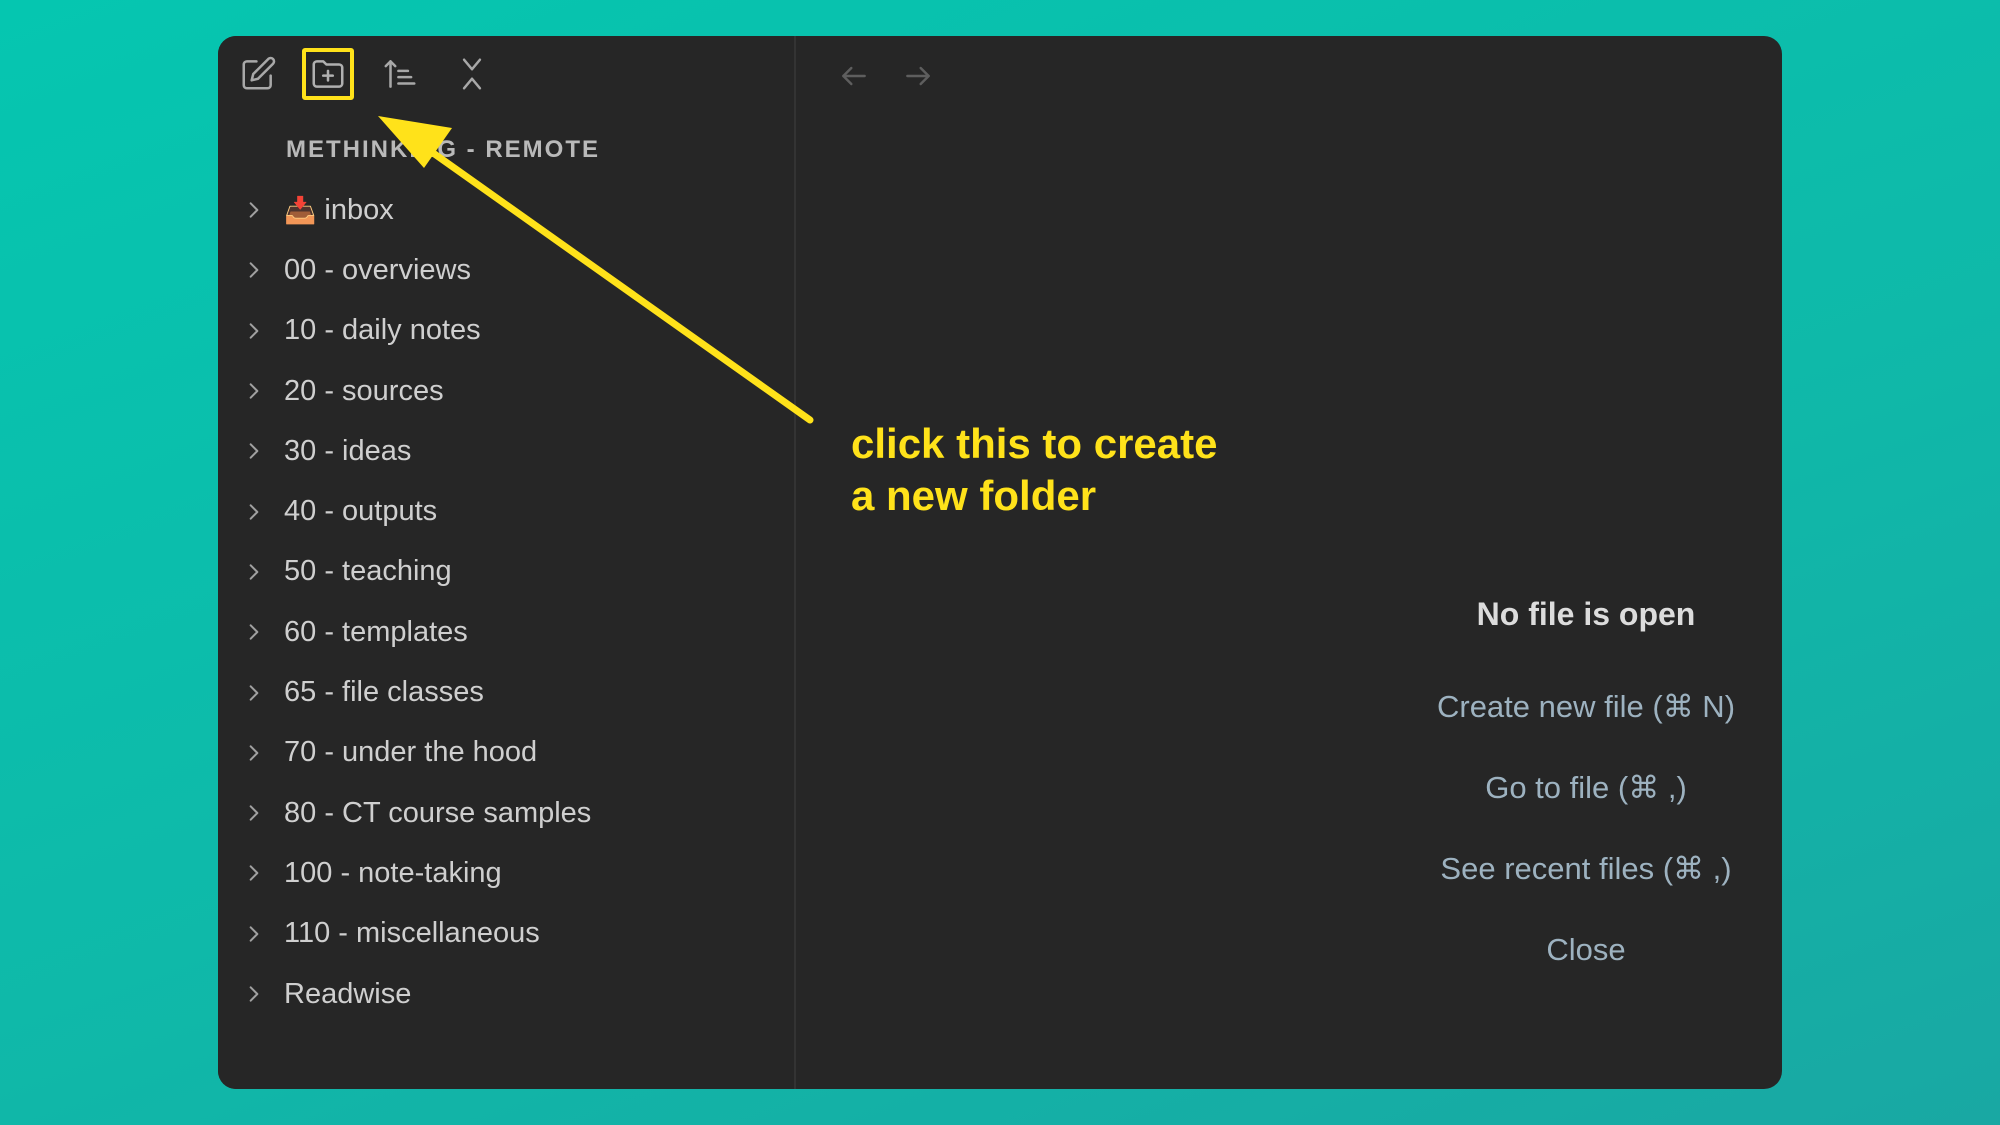  Describe the element at coordinates (514, 632) in the screenshot. I see `folder-item: 60 - templates` at that location.